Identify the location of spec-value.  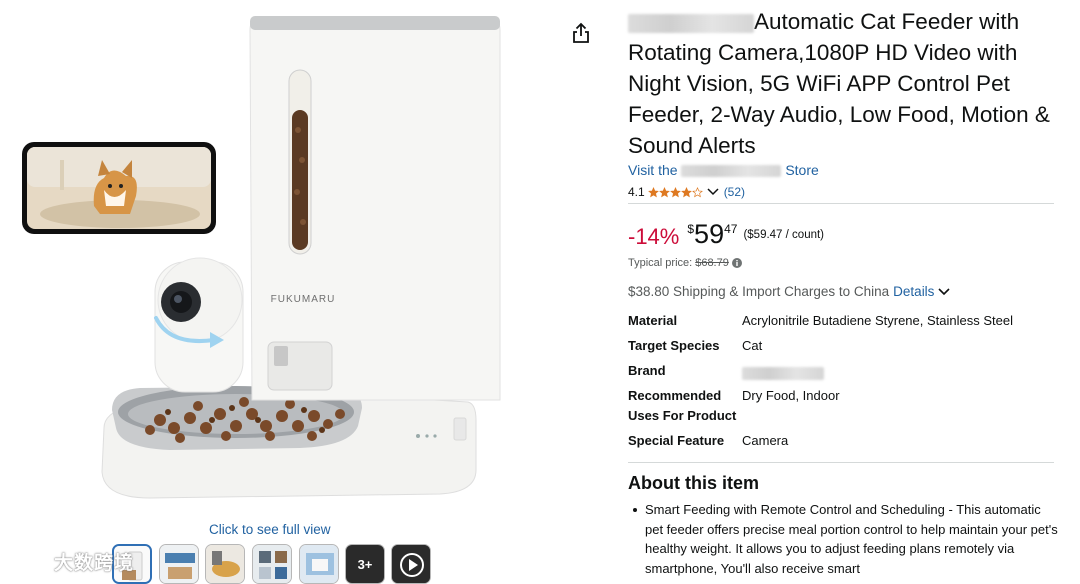
(783, 371).